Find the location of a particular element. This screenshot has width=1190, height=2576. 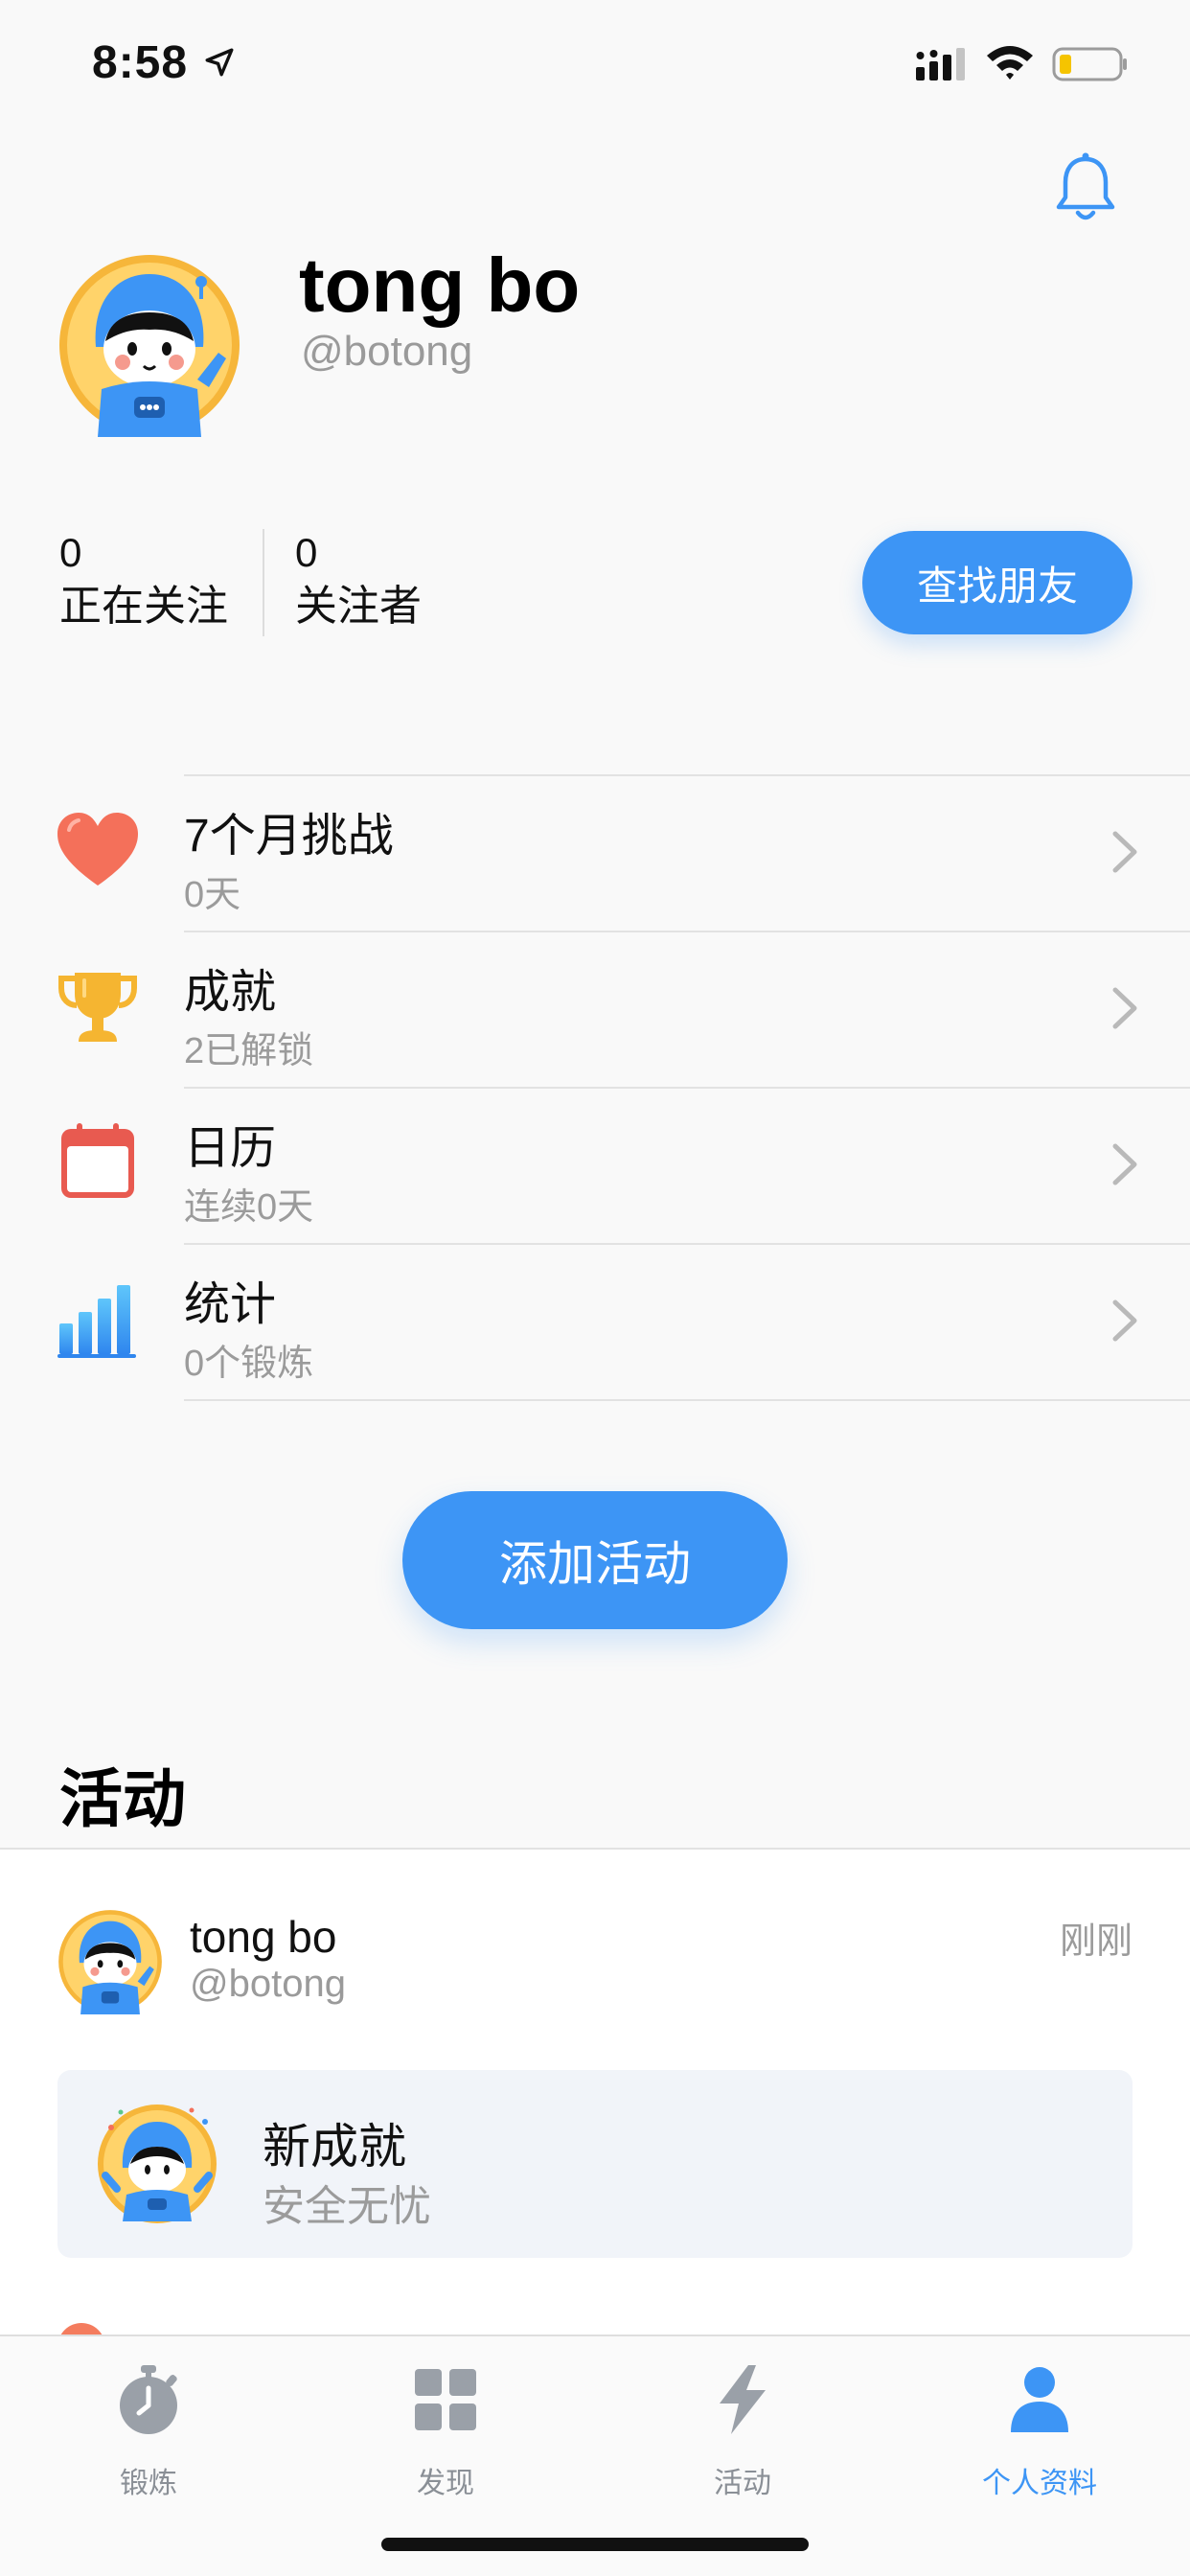

menu-item-subtitle: 0天 is located at coordinates (213, 895).